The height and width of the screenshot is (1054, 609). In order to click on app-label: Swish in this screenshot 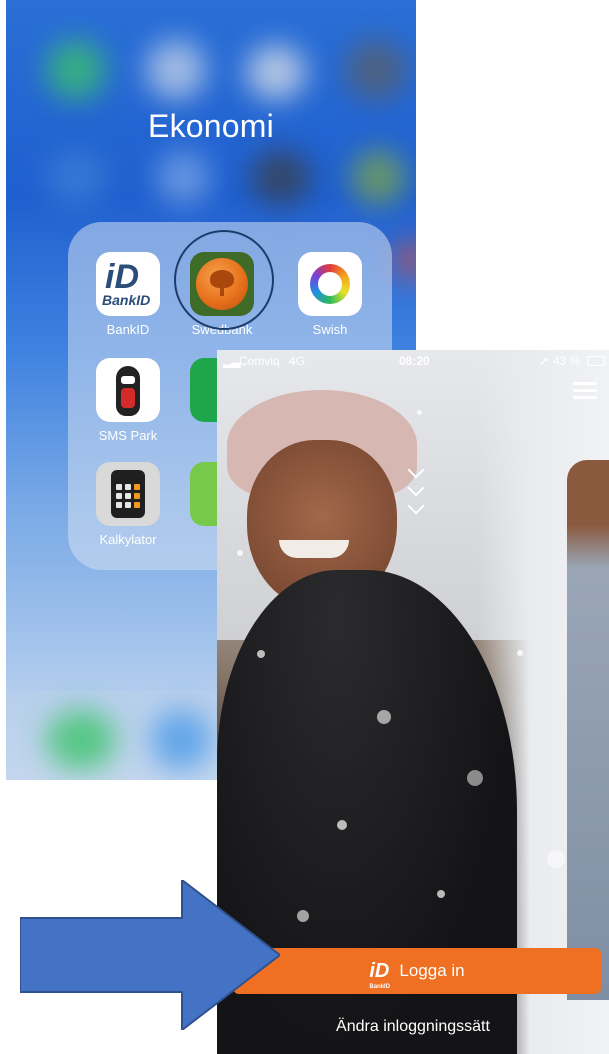, I will do `click(330, 329)`.